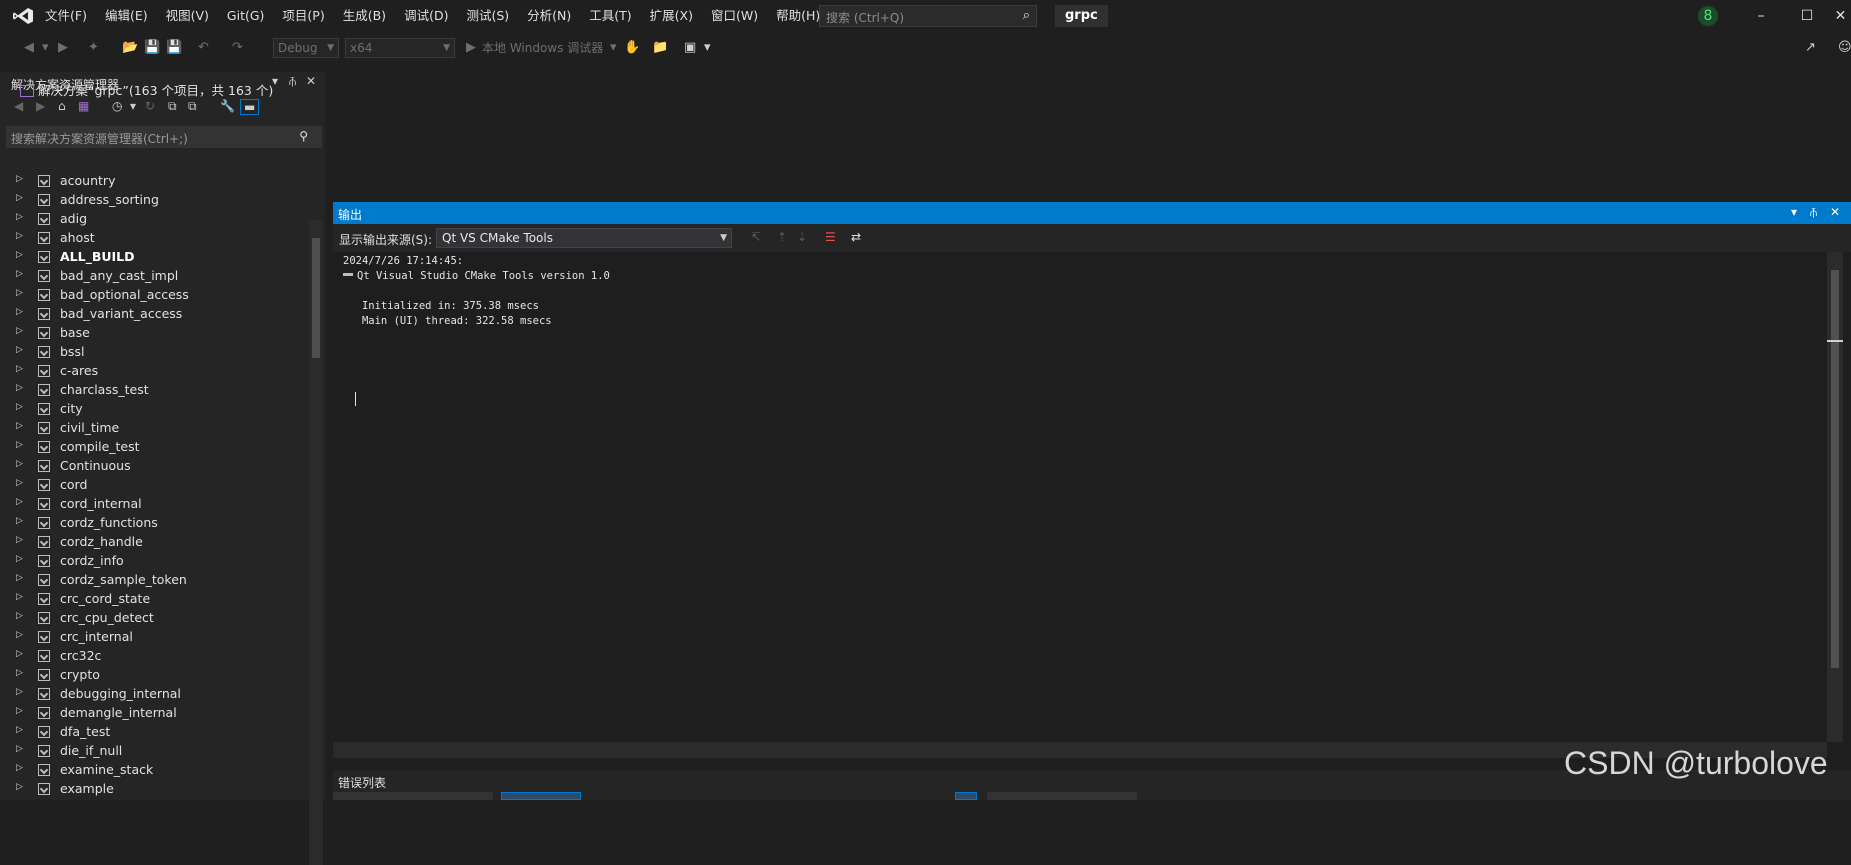  What do you see at coordinates (541, 796) in the screenshot?
I see `error-count-button` at bounding box center [541, 796].